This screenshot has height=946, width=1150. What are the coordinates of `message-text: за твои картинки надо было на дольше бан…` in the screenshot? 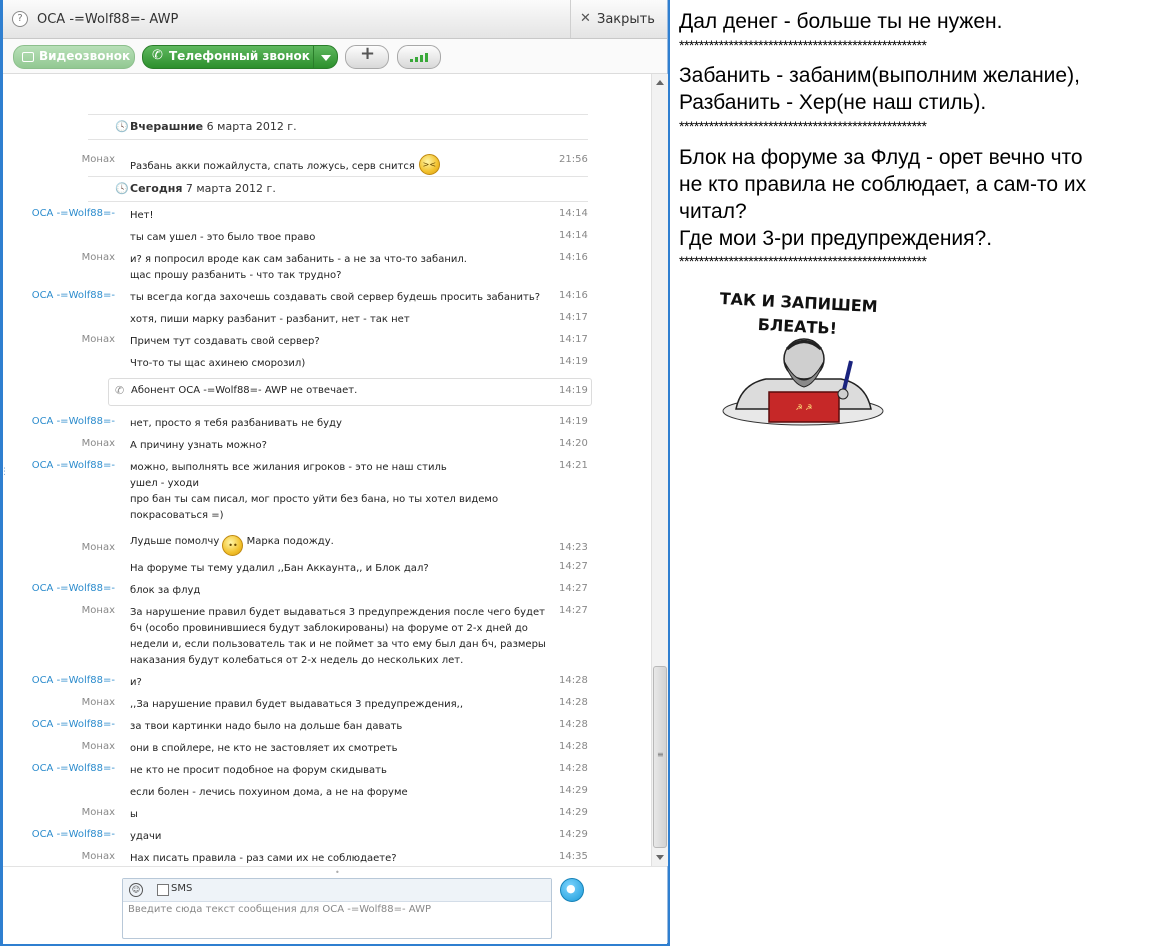 It's located at (340, 727).